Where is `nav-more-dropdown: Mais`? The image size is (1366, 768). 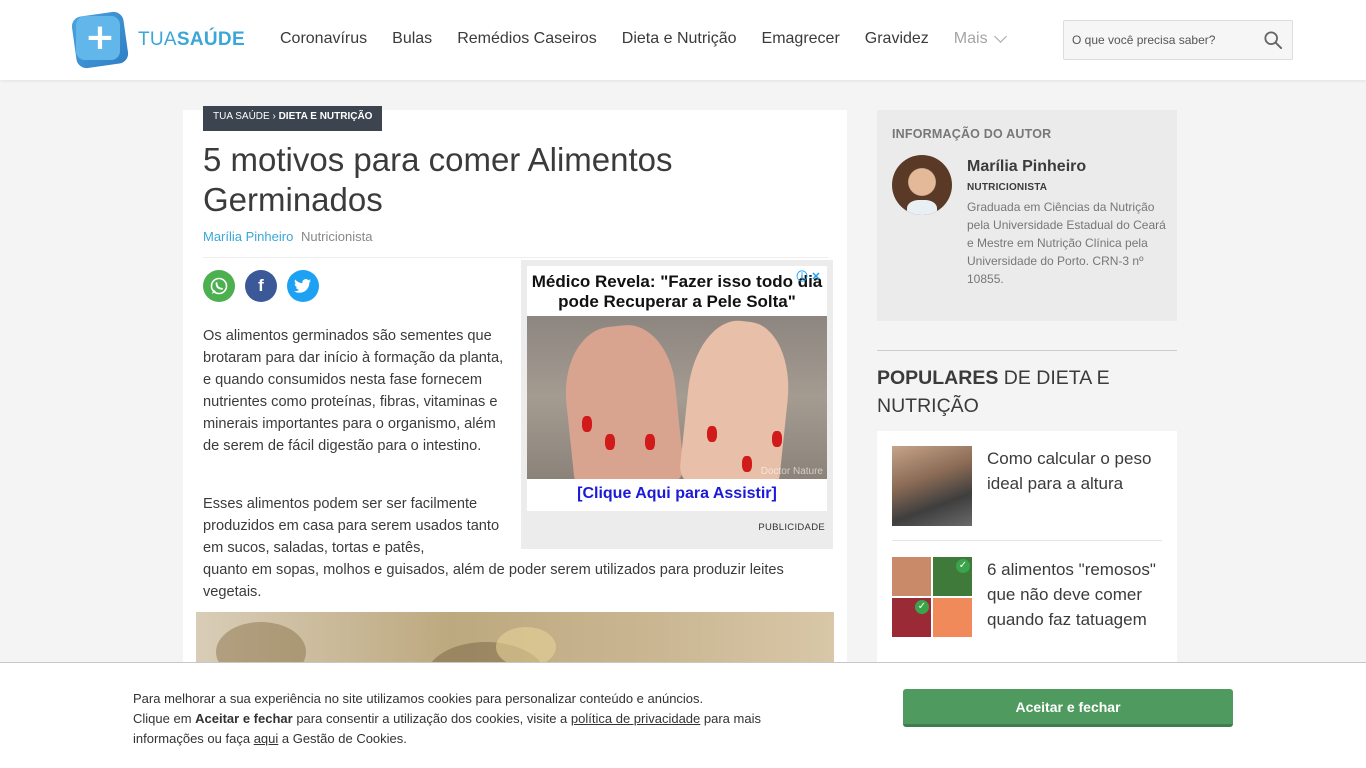
nav-more-dropdown: Mais is located at coordinates (980, 39).